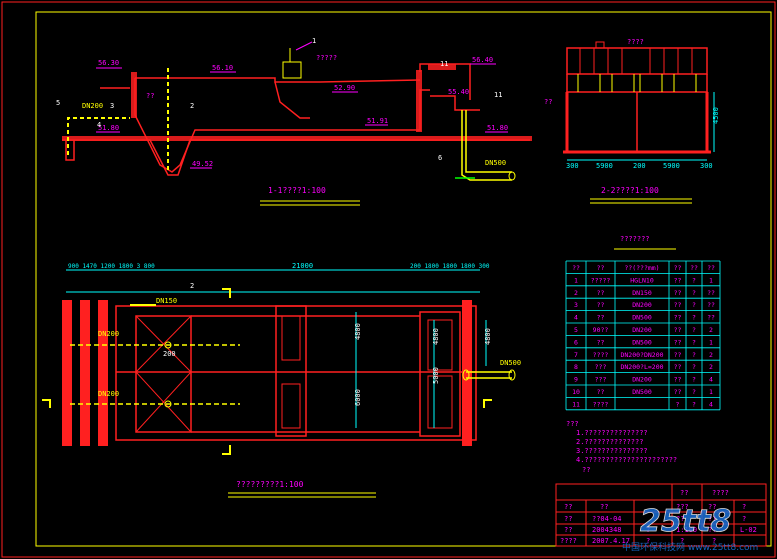  I want to click on callout-2: 2, so click(192, 106).